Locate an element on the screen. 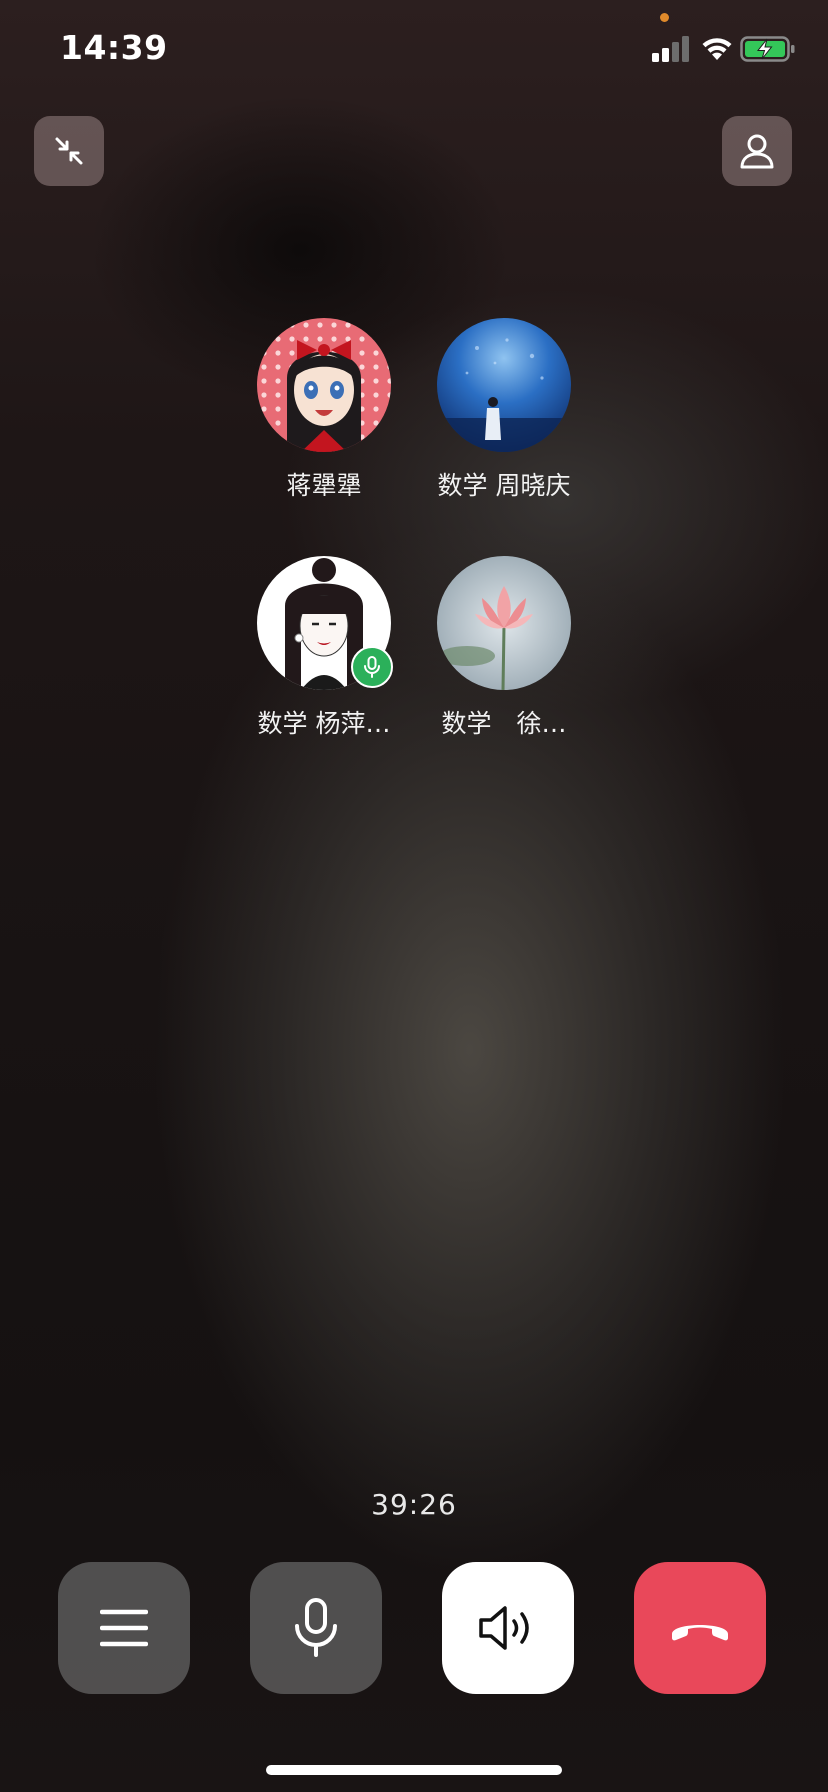  cellular-signal-icon is located at coordinates (670, 49).